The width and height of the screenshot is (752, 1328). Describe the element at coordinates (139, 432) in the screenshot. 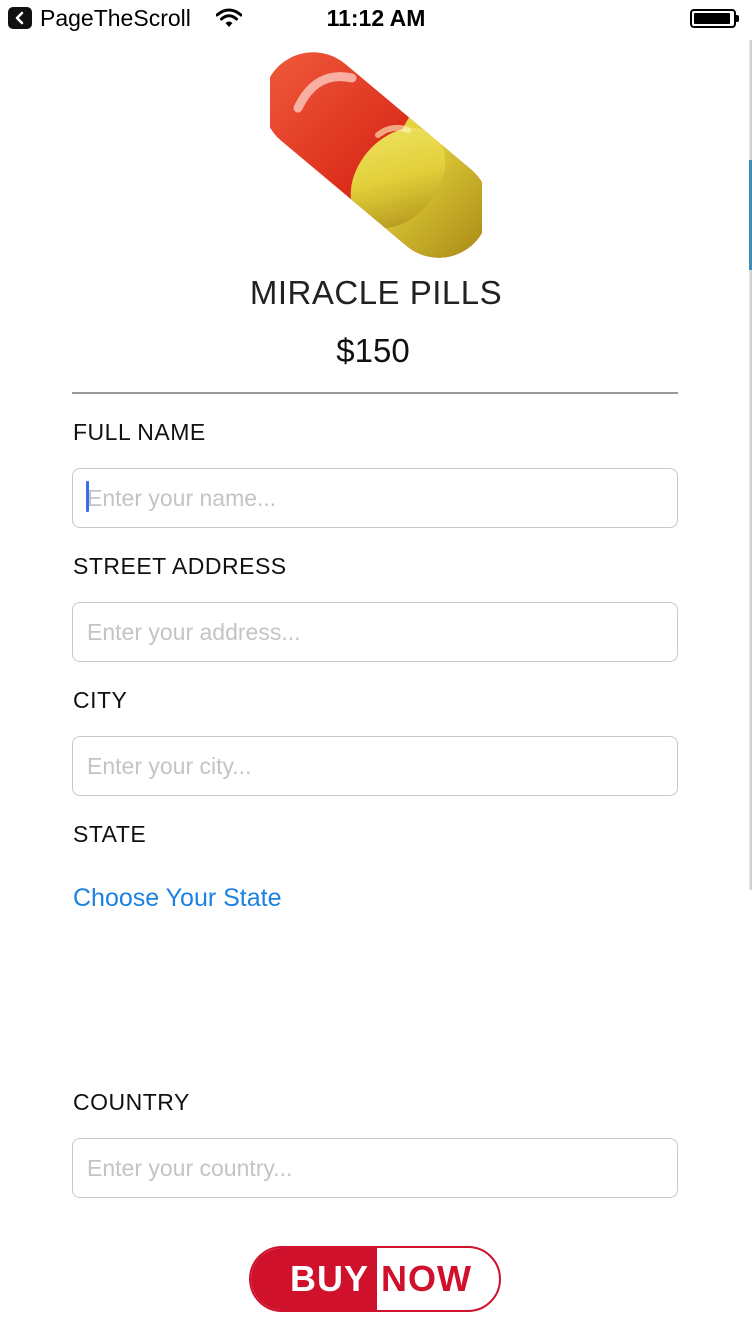

I see `full-name-label: FULL NAME` at that location.